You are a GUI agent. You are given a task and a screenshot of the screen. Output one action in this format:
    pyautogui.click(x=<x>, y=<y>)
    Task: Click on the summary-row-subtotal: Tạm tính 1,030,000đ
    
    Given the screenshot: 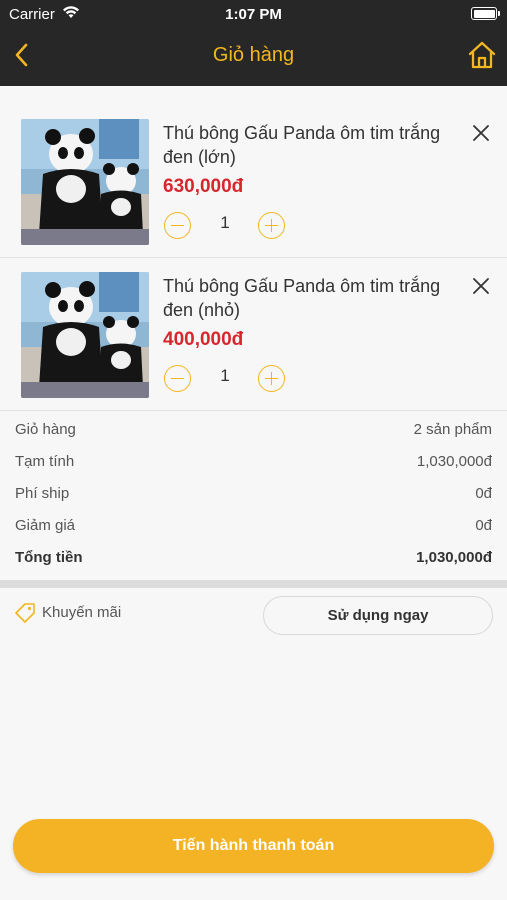 What is the action you would take?
    pyautogui.click(x=253, y=461)
    